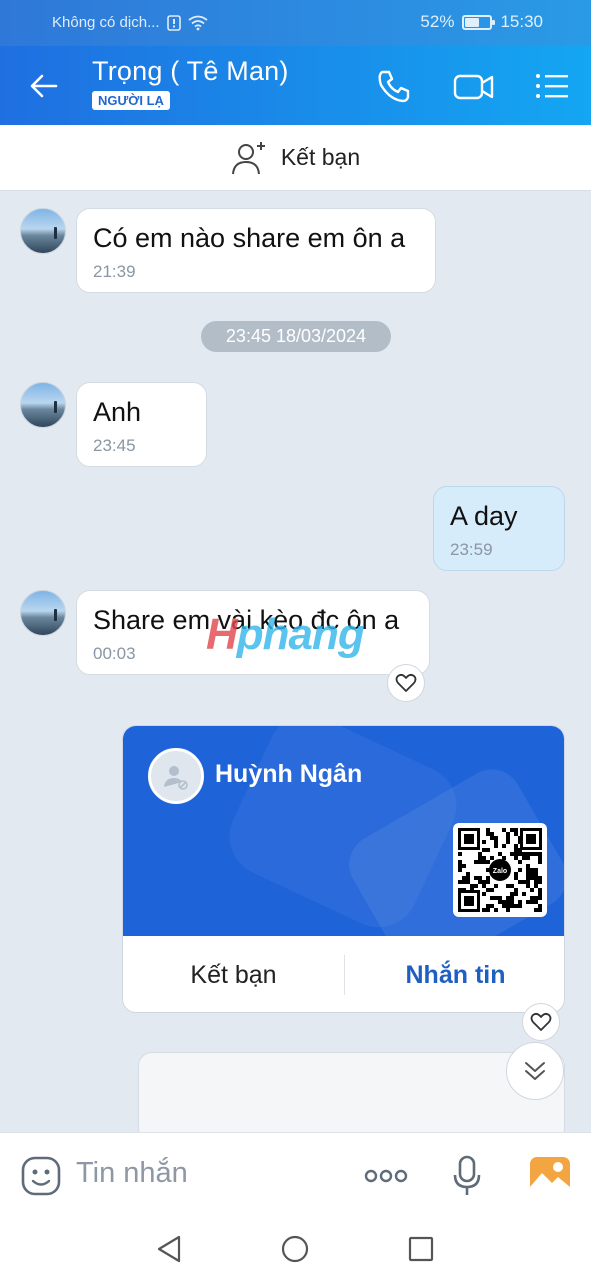 This screenshot has width=591, height=1280. Describe the element at coordinates (351, 1097) in the screenshot. I see `next-message-bubble` at that location.